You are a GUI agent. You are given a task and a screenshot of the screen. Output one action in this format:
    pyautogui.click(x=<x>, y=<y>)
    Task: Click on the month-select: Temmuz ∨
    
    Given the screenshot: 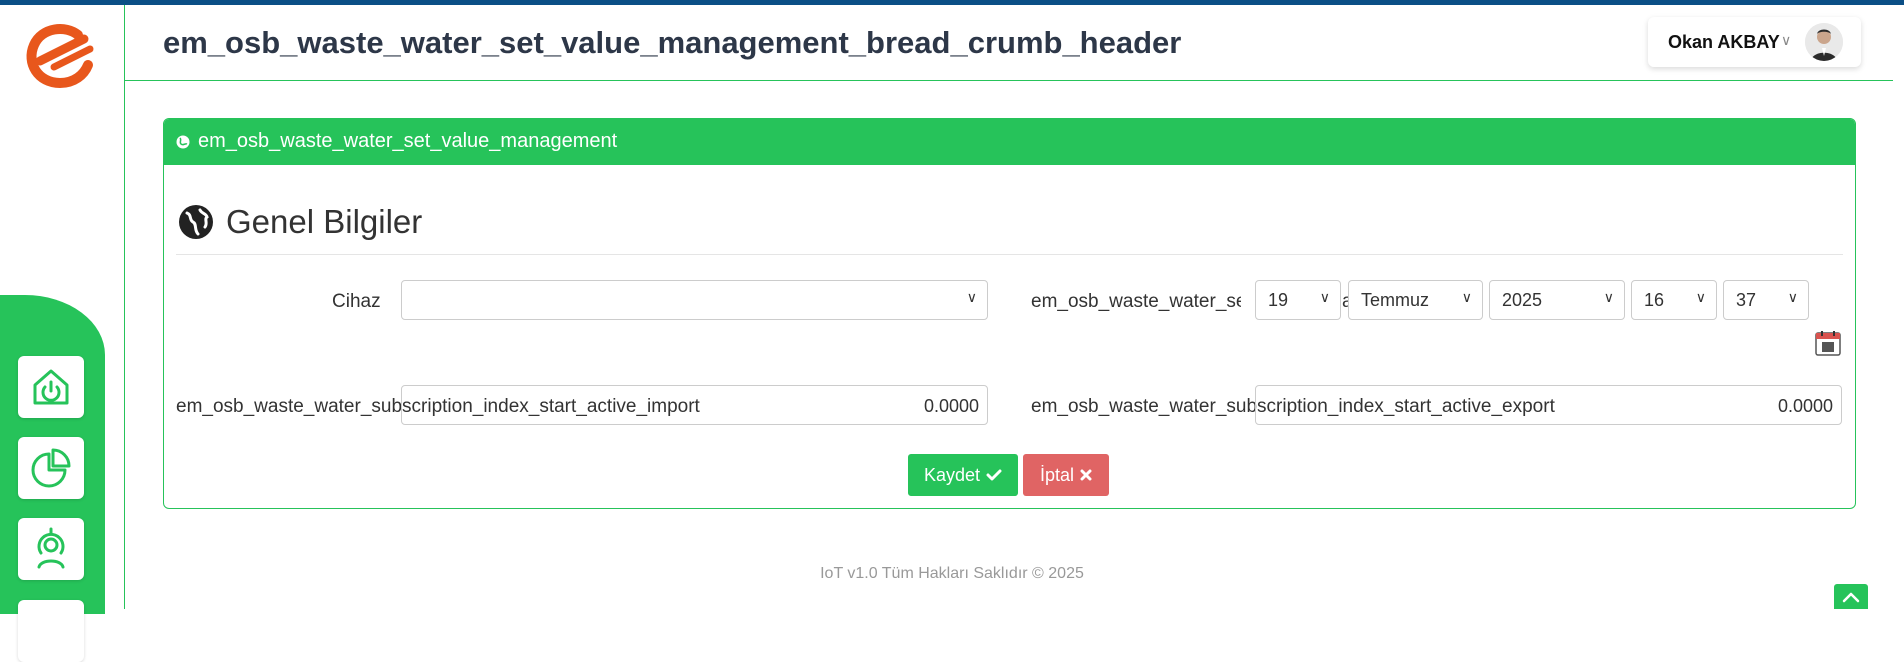 What is the action you would take?
    pyautogui.click(x=1415, y=300)
    